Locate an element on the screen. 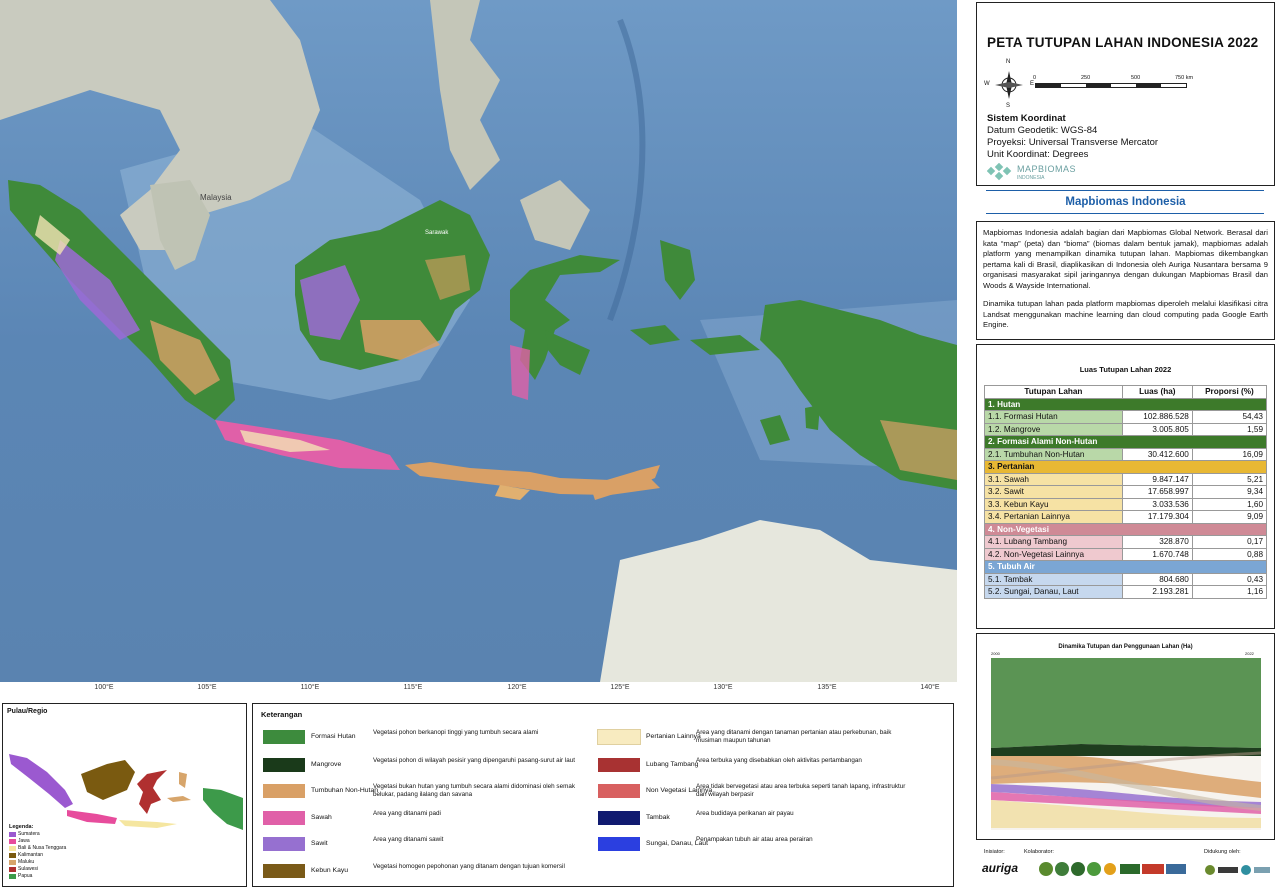 The height and width of the screenshot is (891, 1280). compass-e: E is located at coordinates (1032, 84).